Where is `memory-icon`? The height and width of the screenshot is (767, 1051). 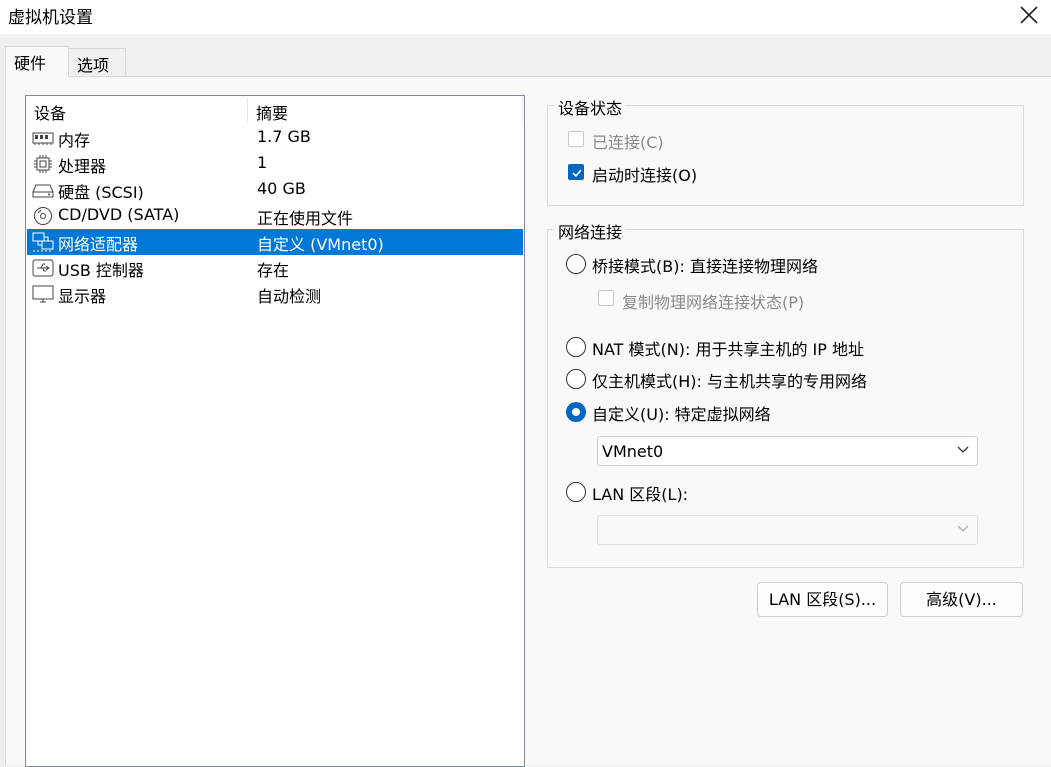
memory-icon is located at coordinates (43, 138).